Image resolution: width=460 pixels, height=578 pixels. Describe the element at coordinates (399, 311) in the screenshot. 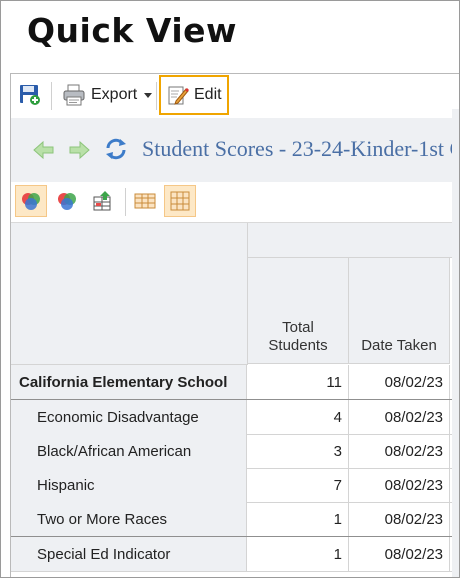

I see `column-header-date-taken: Date Taken` at that location.